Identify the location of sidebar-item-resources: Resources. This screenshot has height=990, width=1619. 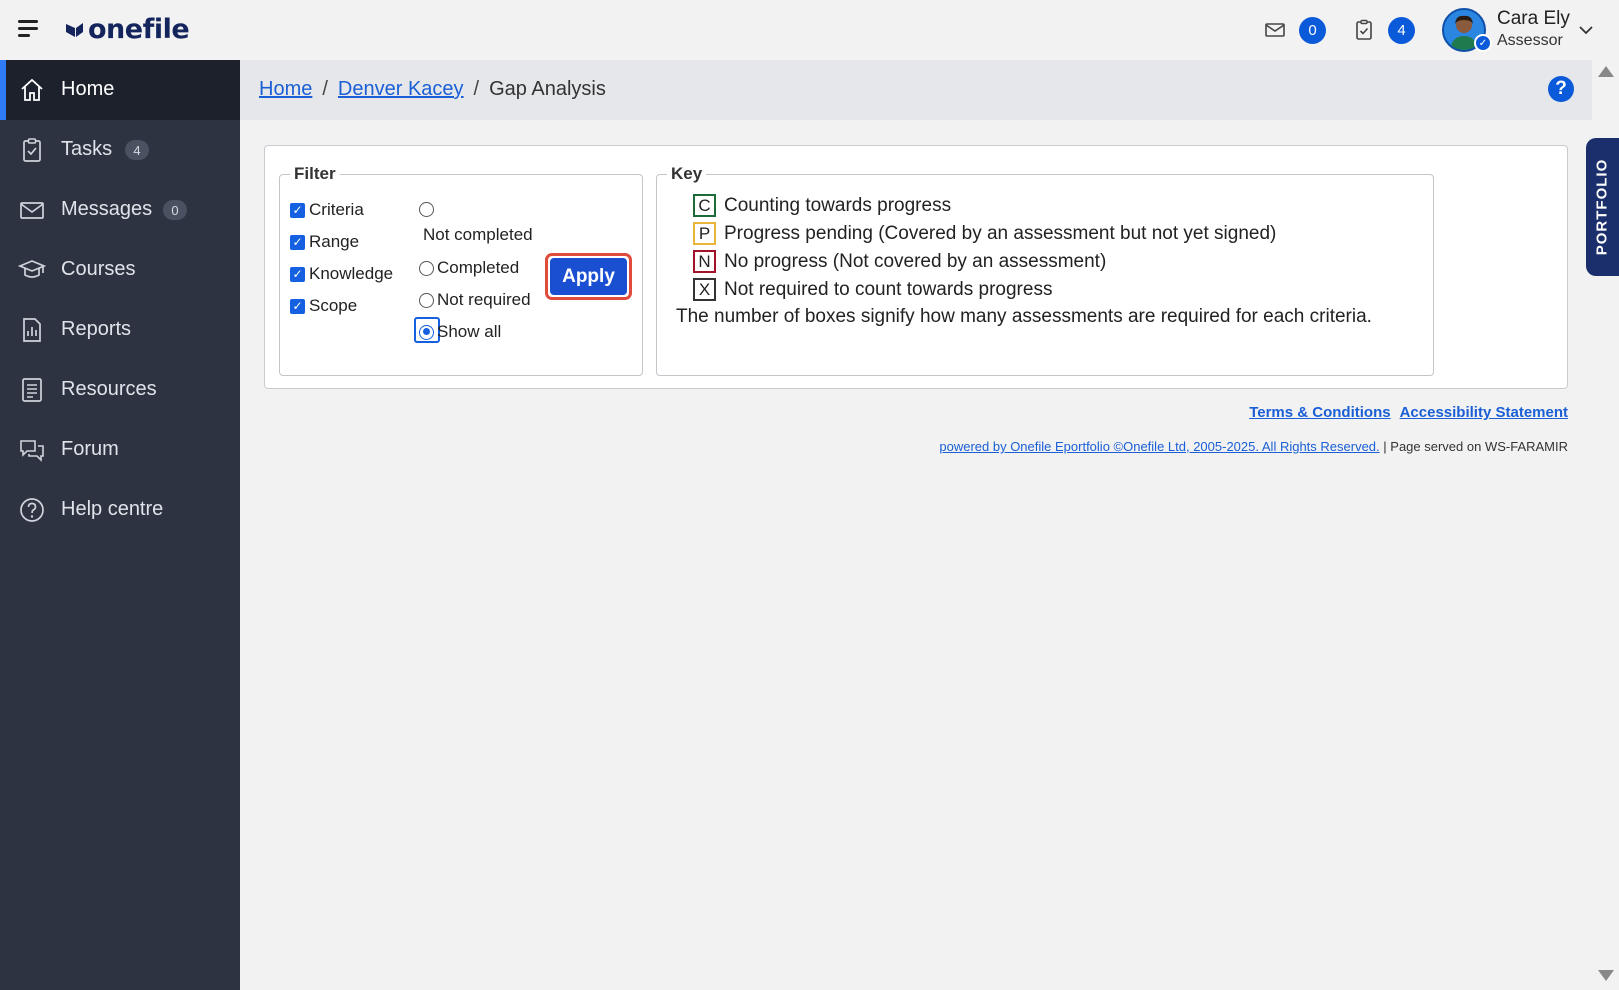
(120, 390).